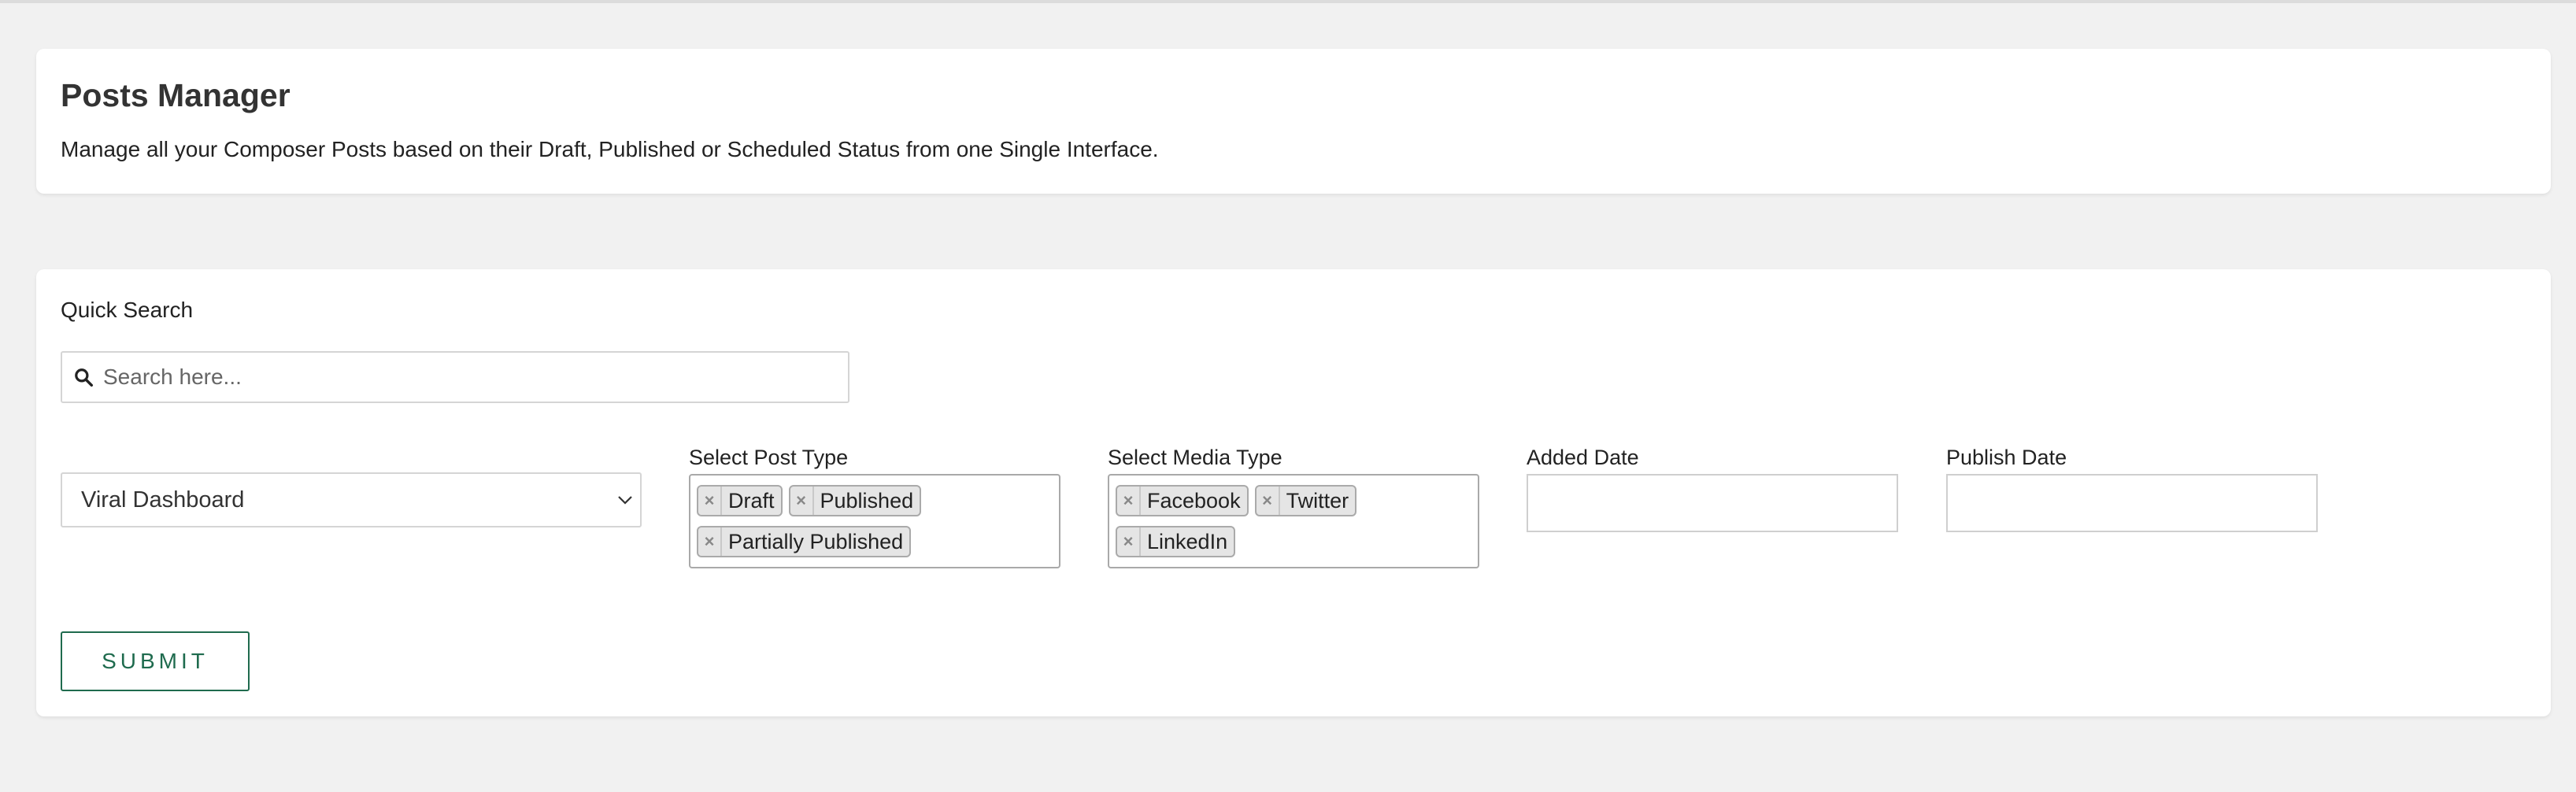 Image resolution: width=2576 pixels, height=792 pixels. I want to click on post-type-tag: × Partially Published, so click(804, 541).